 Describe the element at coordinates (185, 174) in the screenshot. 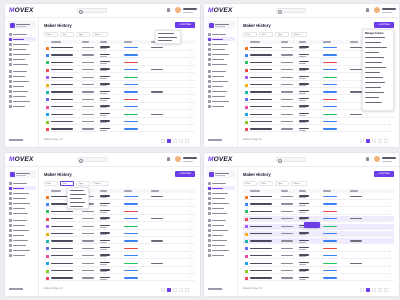

I see `add-new-button: + Add New` at that location.